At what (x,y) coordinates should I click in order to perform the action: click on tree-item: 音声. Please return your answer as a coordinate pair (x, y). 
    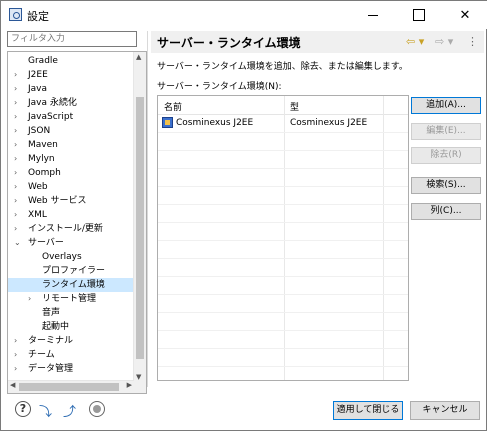
    Looking at the image, I should click on (71, 313).